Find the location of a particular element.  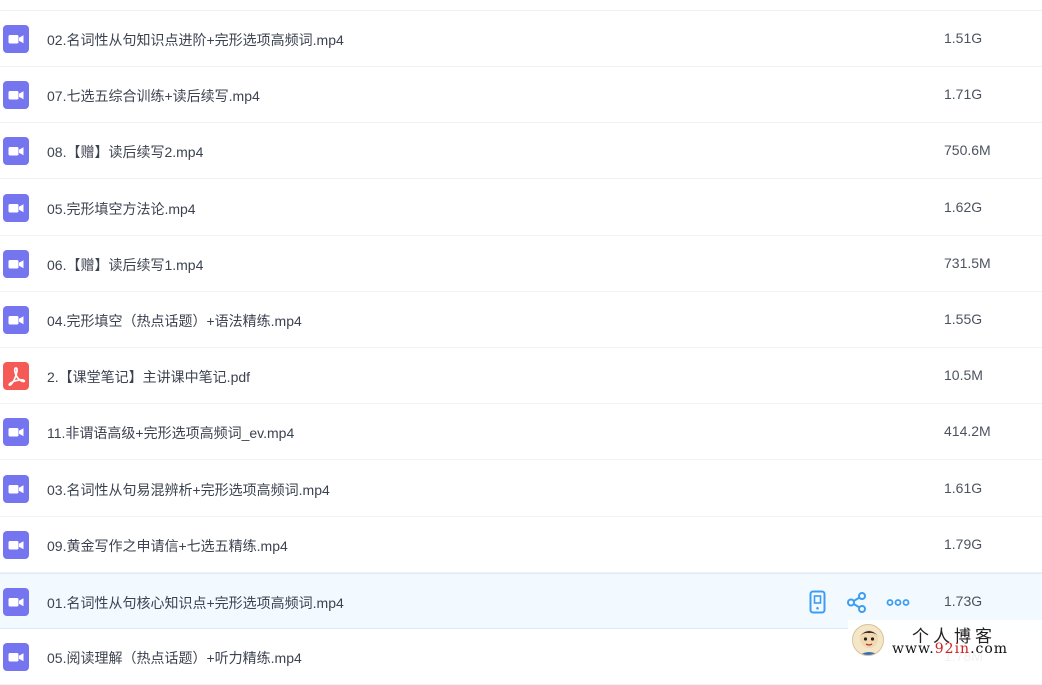

file-size: 1.71G is located at coordinates (963, 94).